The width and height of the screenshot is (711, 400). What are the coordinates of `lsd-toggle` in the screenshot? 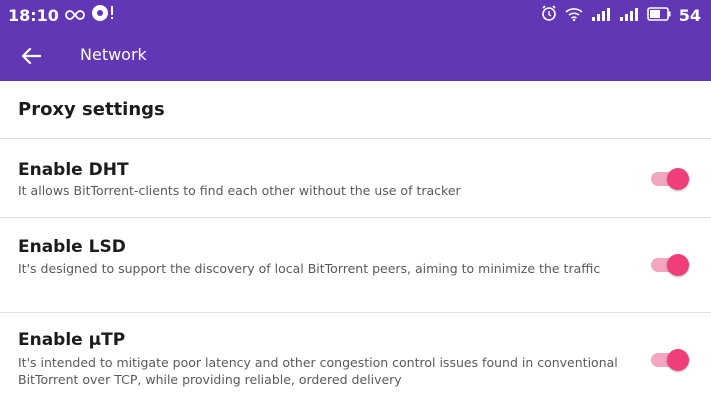 It's located at (669, 265).